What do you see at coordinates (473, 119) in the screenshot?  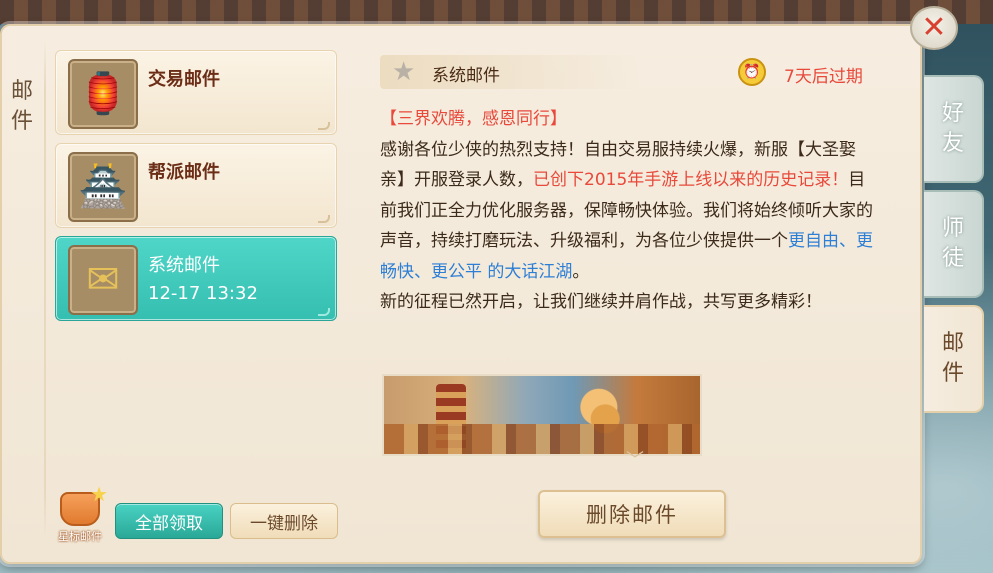 I see `mail-body-heading: 【三界欢腾，感恩同行】` at bounding box center [473, 119].